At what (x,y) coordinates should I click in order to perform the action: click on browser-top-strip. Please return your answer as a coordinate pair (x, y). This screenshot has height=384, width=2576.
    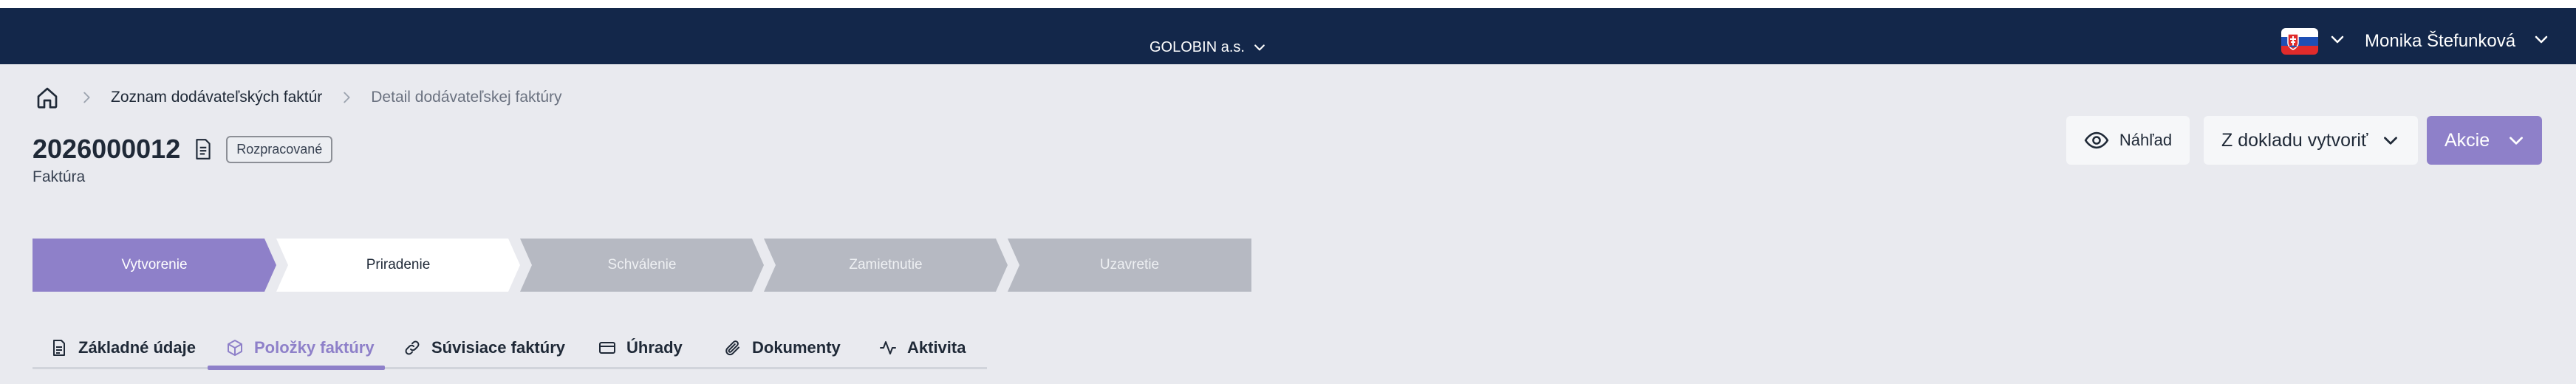
    Looking at the image, I should click on (1288, 4).